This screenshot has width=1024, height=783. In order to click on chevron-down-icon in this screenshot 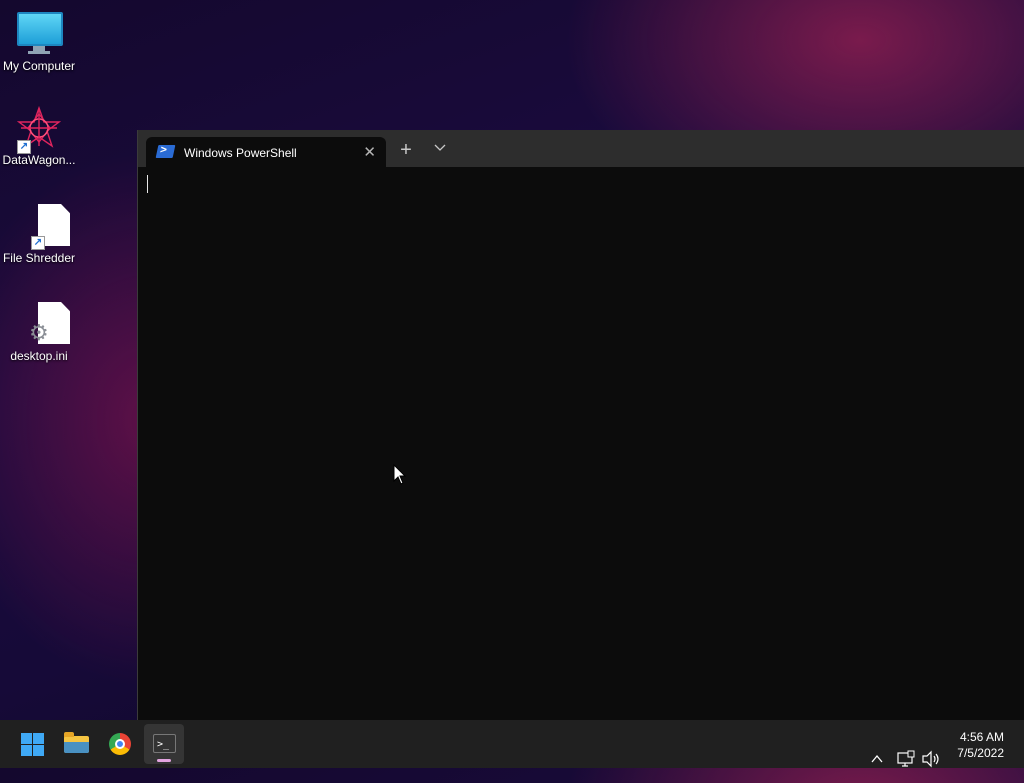, I will do `click(440, 147)`.